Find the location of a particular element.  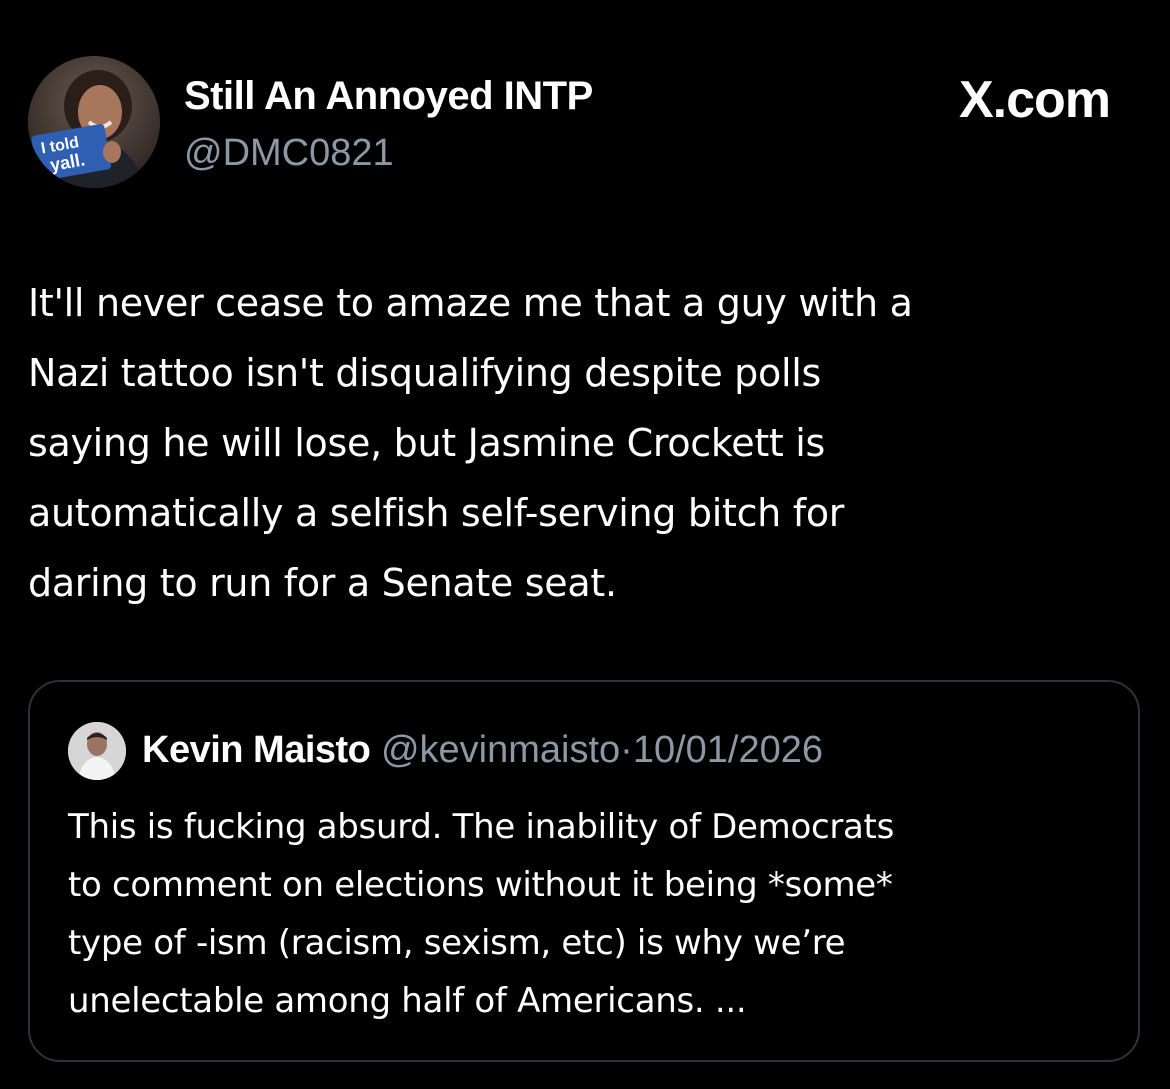

quote-author-name: Kevin Maisto is located at coordinates (256, 750).